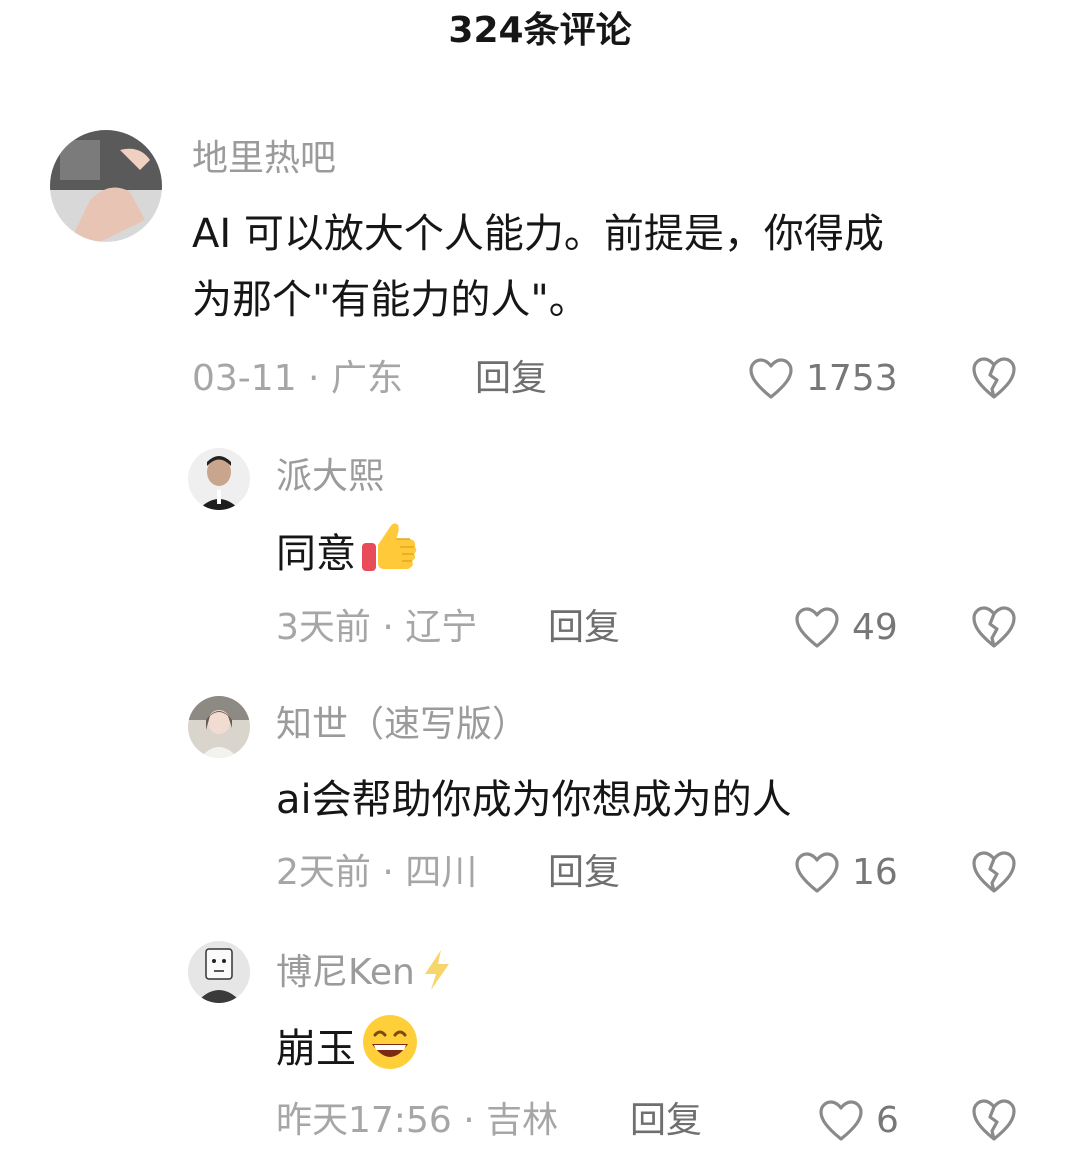 This screenshot has height=1172, width=1080. Describe the element at coordinates (264, 159) in the screenshot. I see `comment-username: 地里热吧` at that location.